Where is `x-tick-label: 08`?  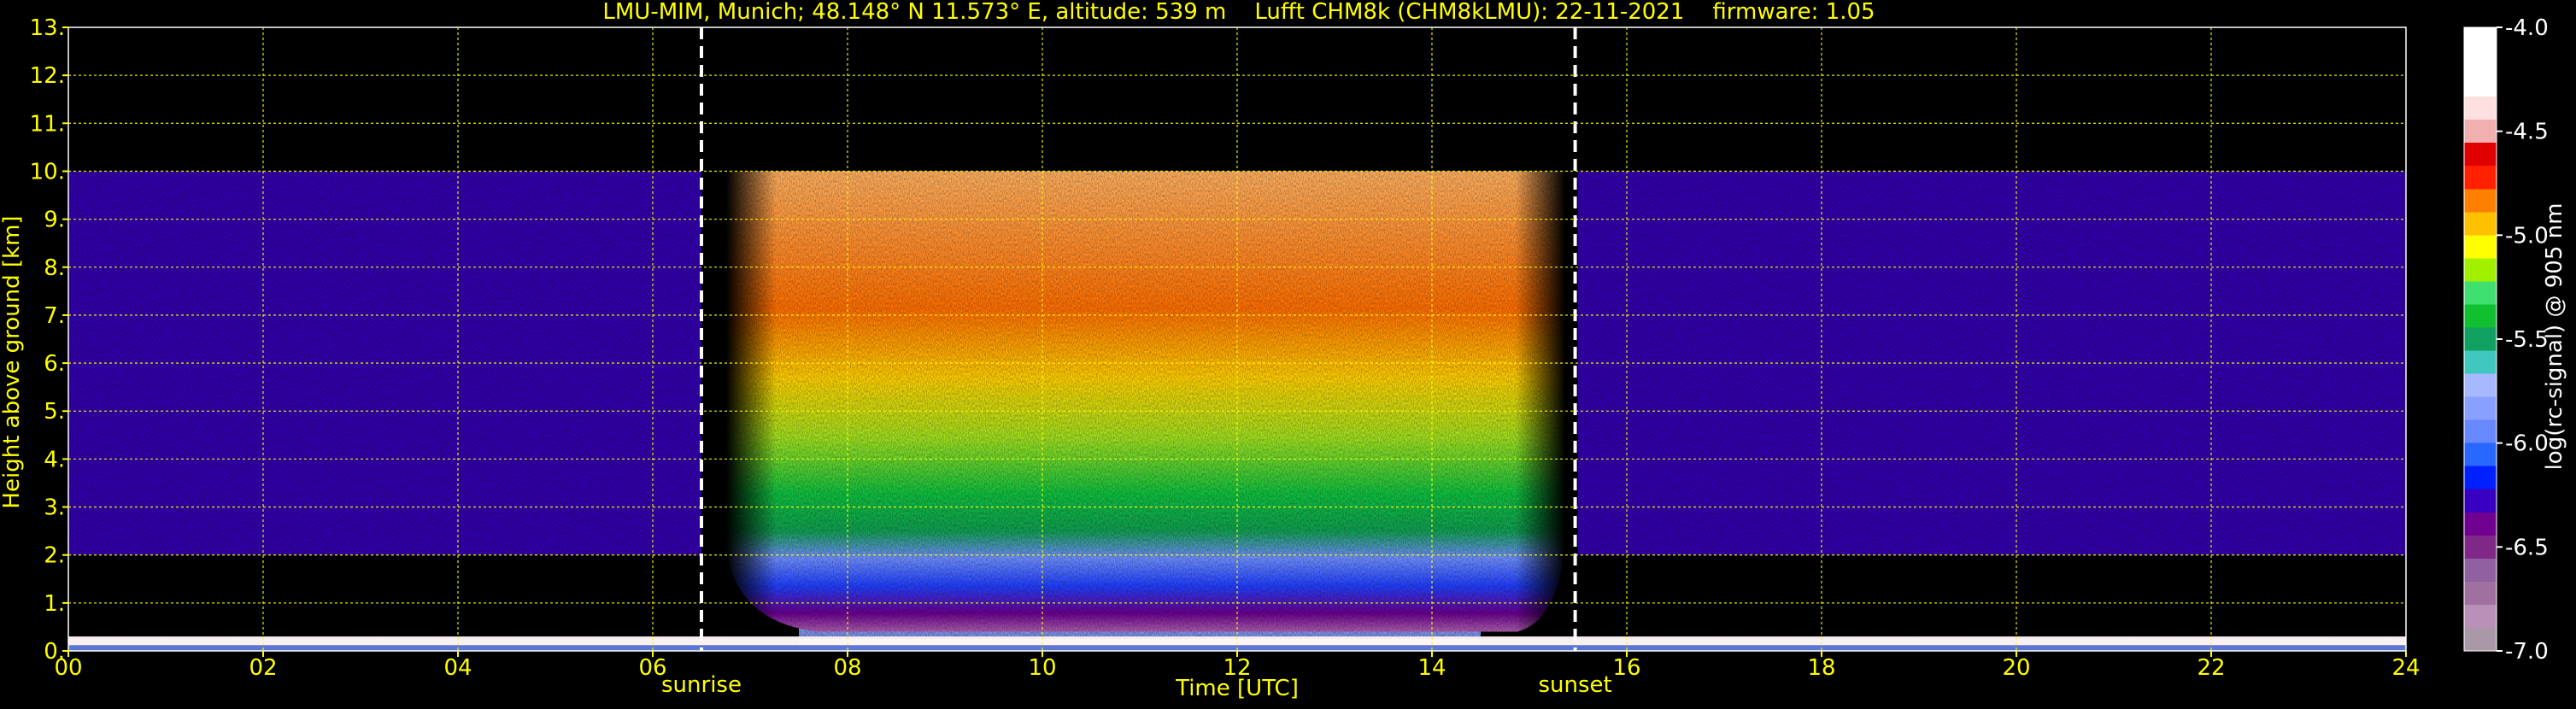
x-tick-label: 08 is located at coordinates (847, 668).